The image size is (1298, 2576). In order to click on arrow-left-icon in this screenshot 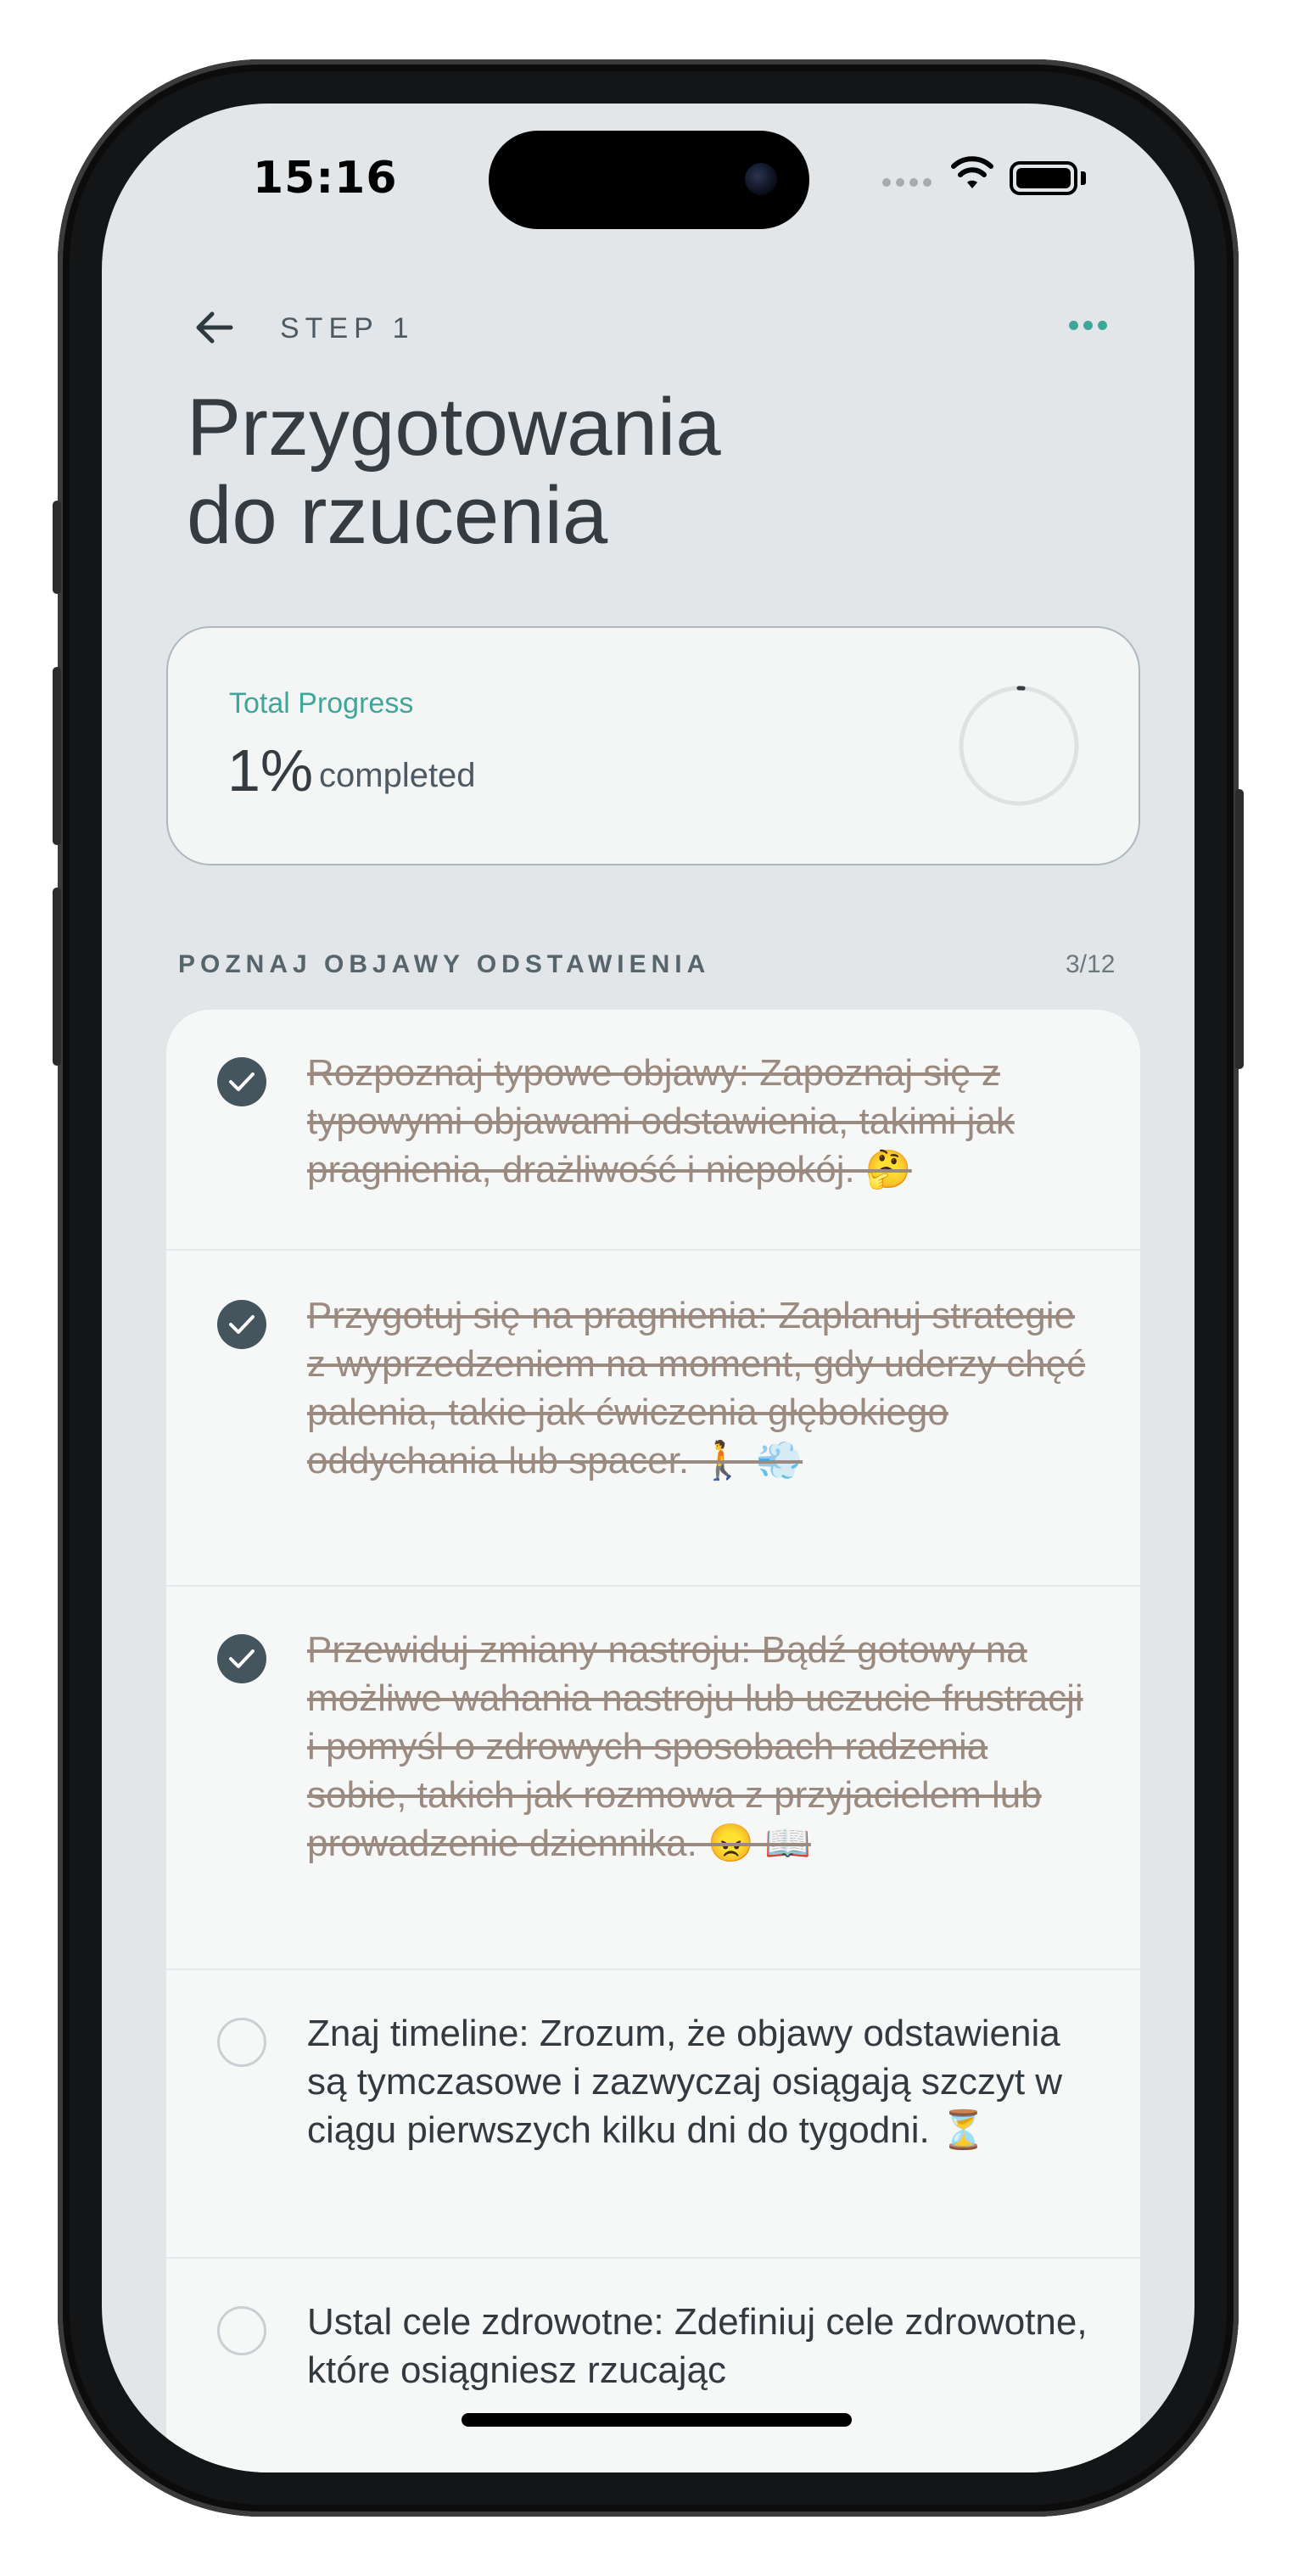, I will do `click(214, 328)`.